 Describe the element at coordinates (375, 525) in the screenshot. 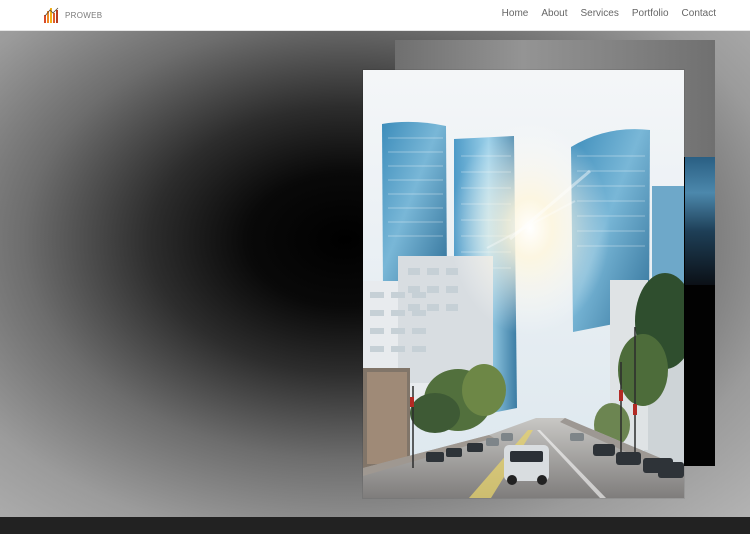

I see `footer-band` at that location.